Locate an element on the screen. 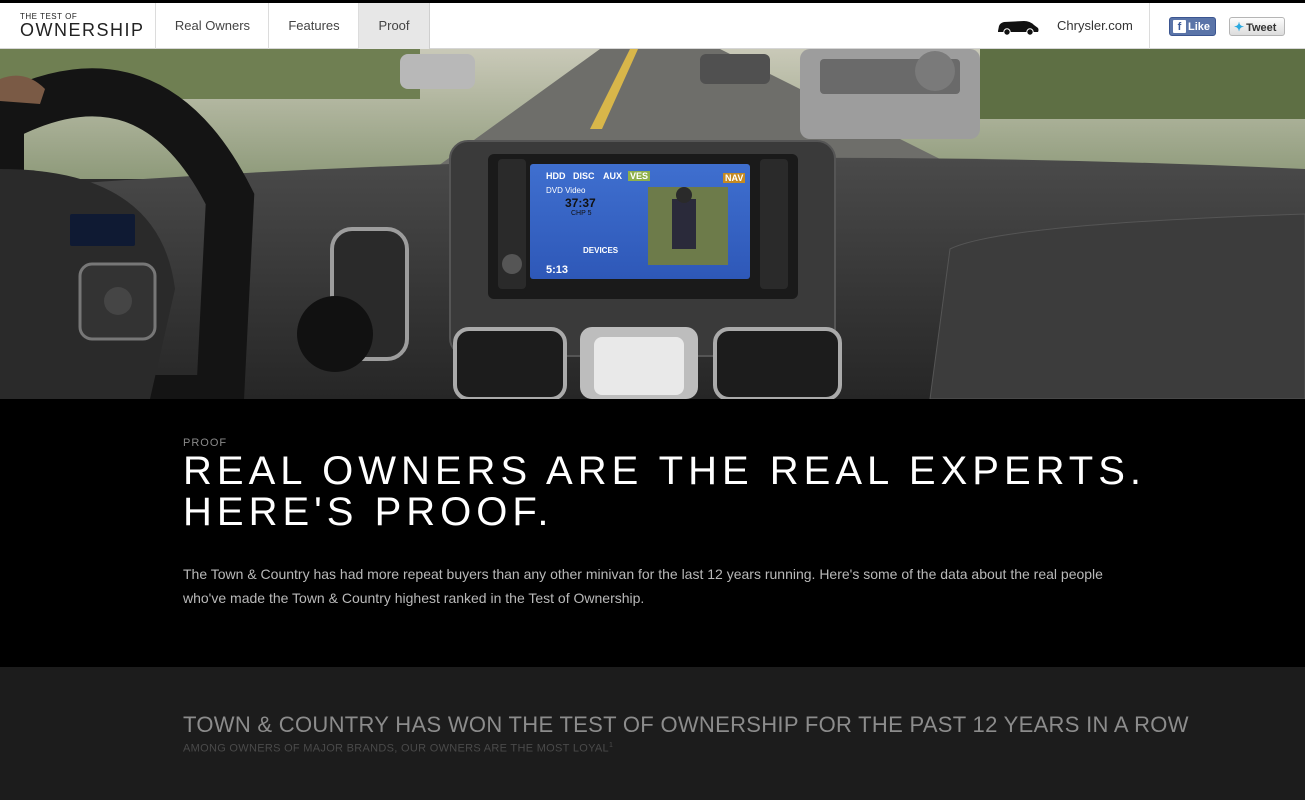 The image size is (1305, 800). tweet-button: ✦ Tweet is located at coordinates (1257, 26).